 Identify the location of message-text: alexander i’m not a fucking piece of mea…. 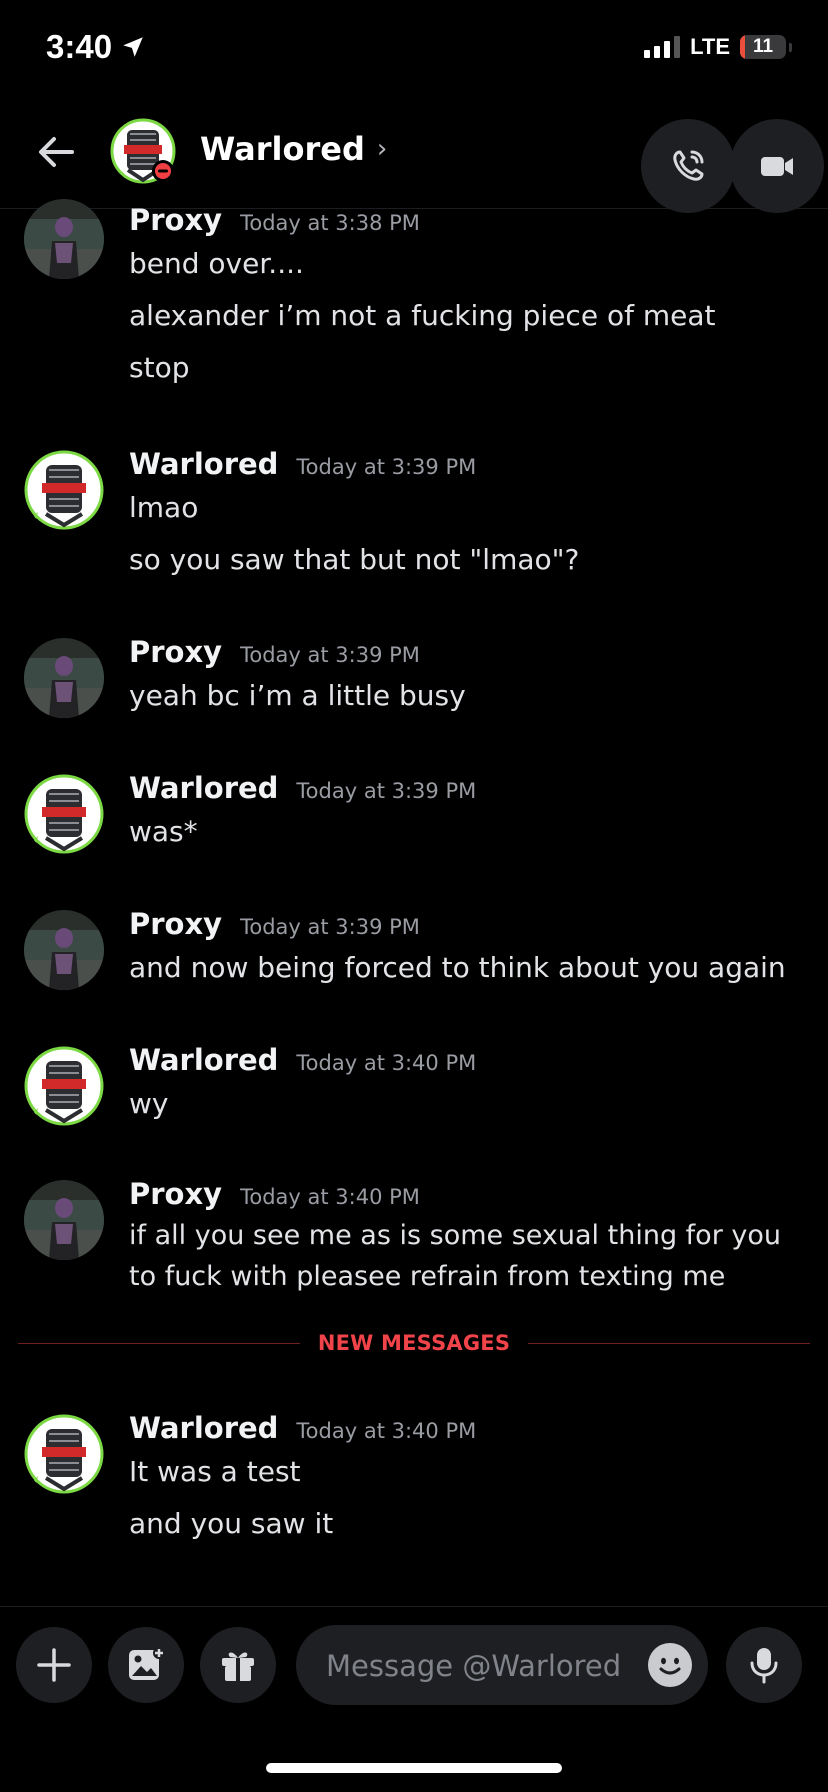
(422, 315).